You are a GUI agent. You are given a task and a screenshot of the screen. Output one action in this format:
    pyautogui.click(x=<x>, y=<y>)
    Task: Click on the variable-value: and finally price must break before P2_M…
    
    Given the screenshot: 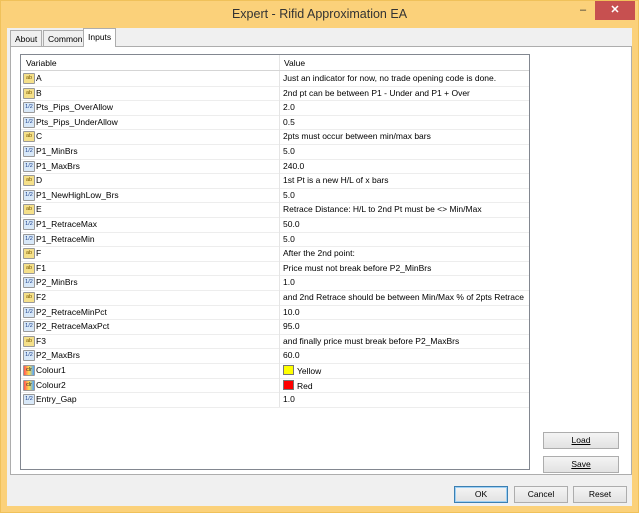 What is the action you would take?
    pyautogui.click(x=371, y=341)
    